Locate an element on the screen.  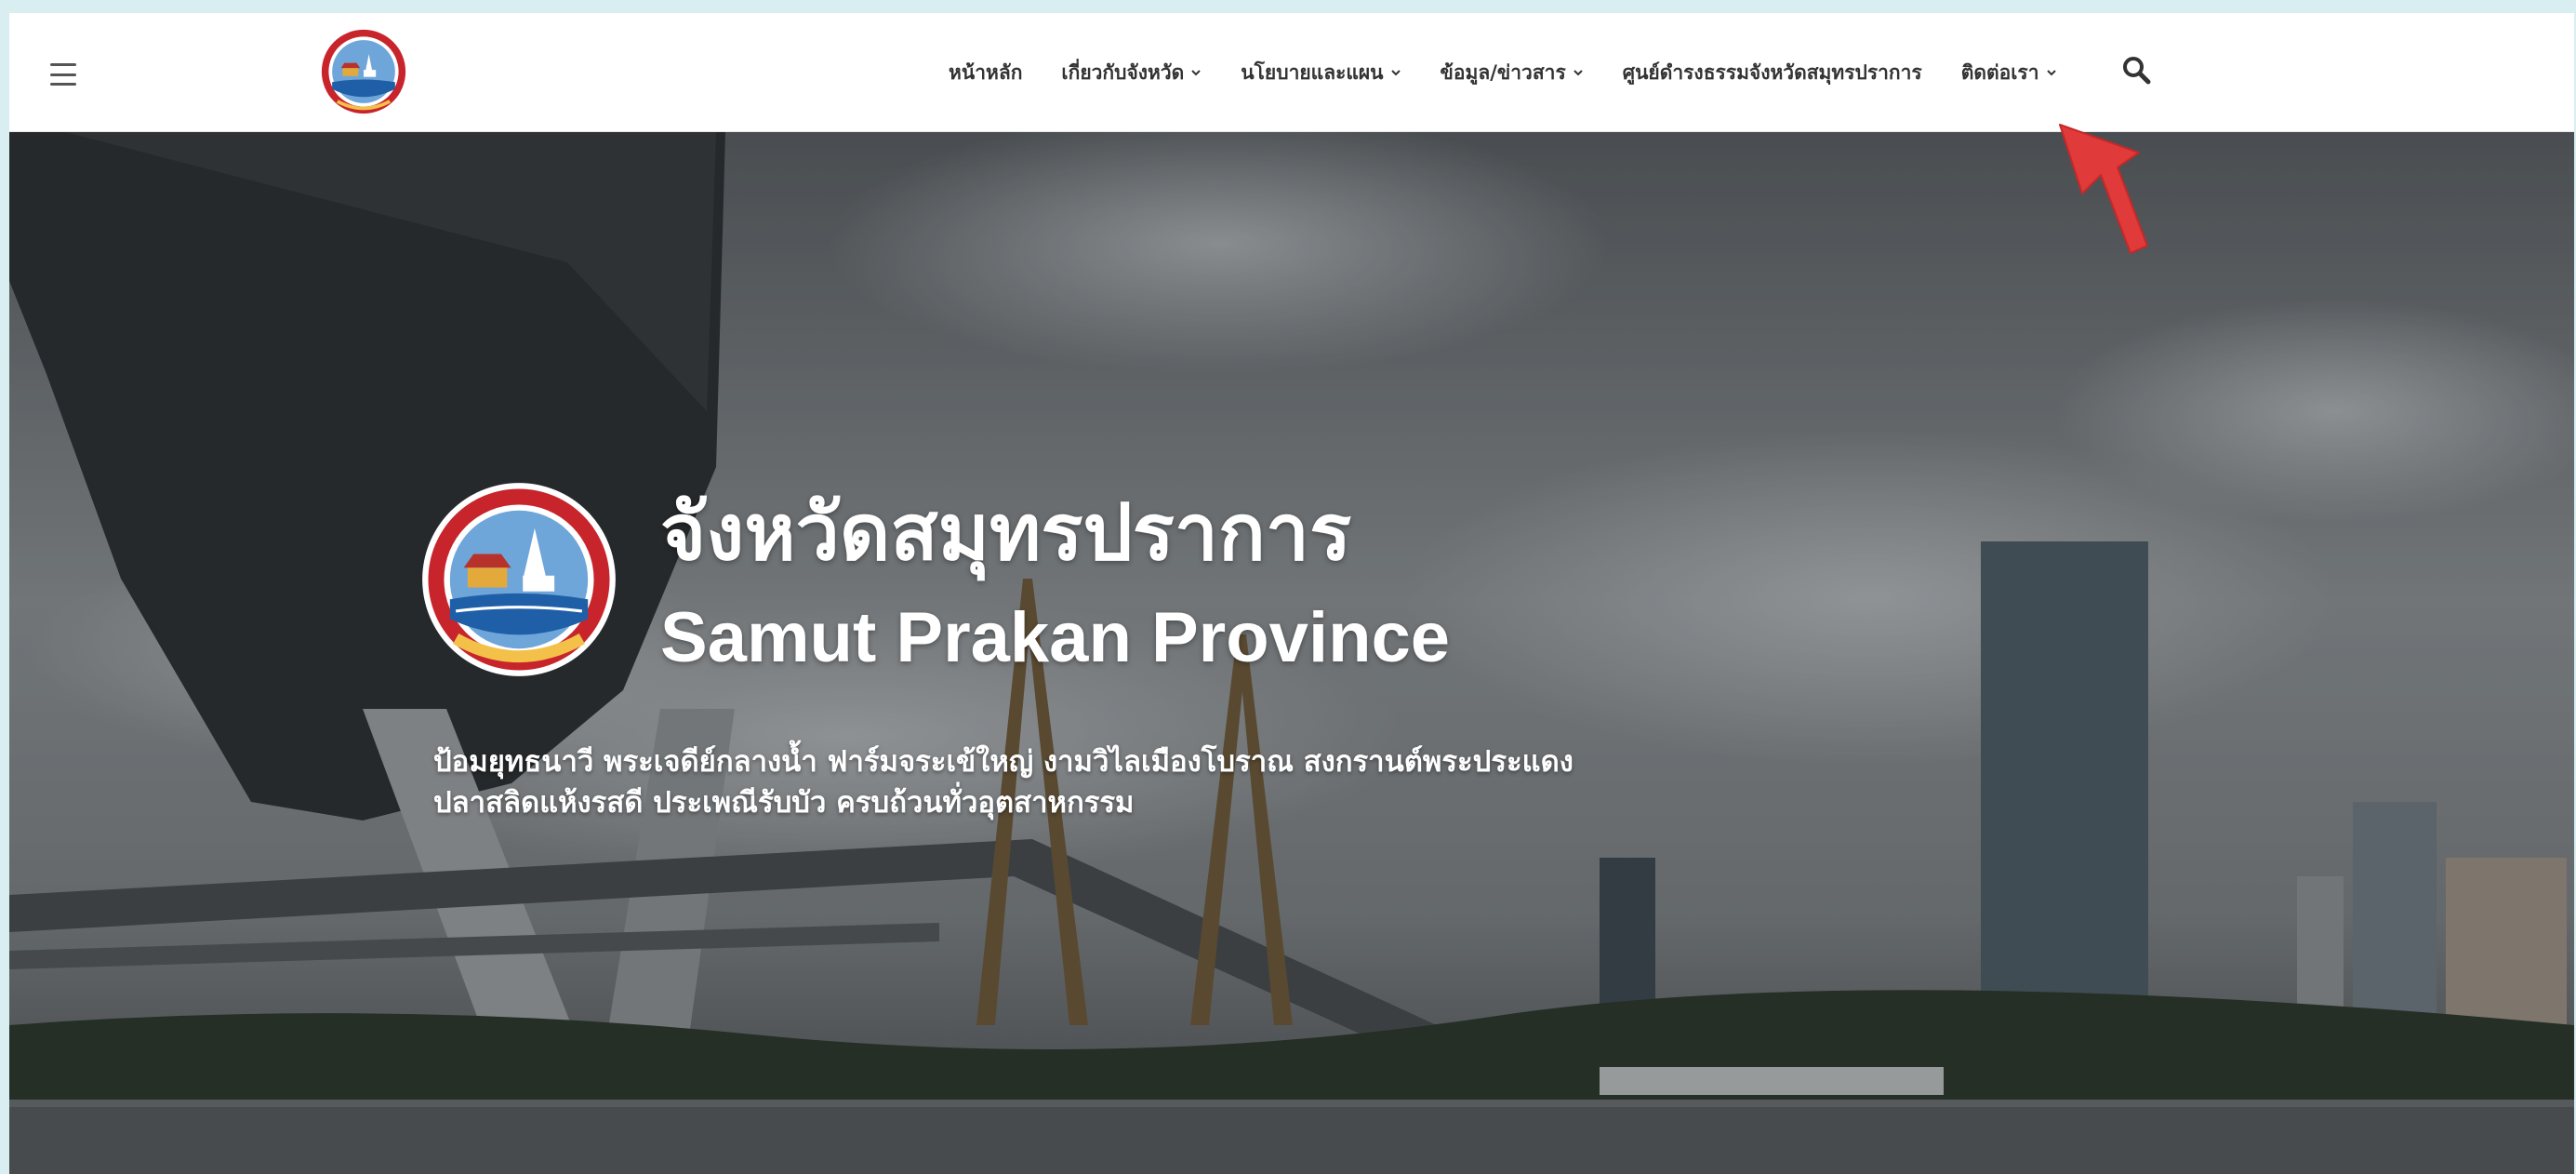
nav-item-contact: ติดต่อเรา is located at coordinates (2009, 73).